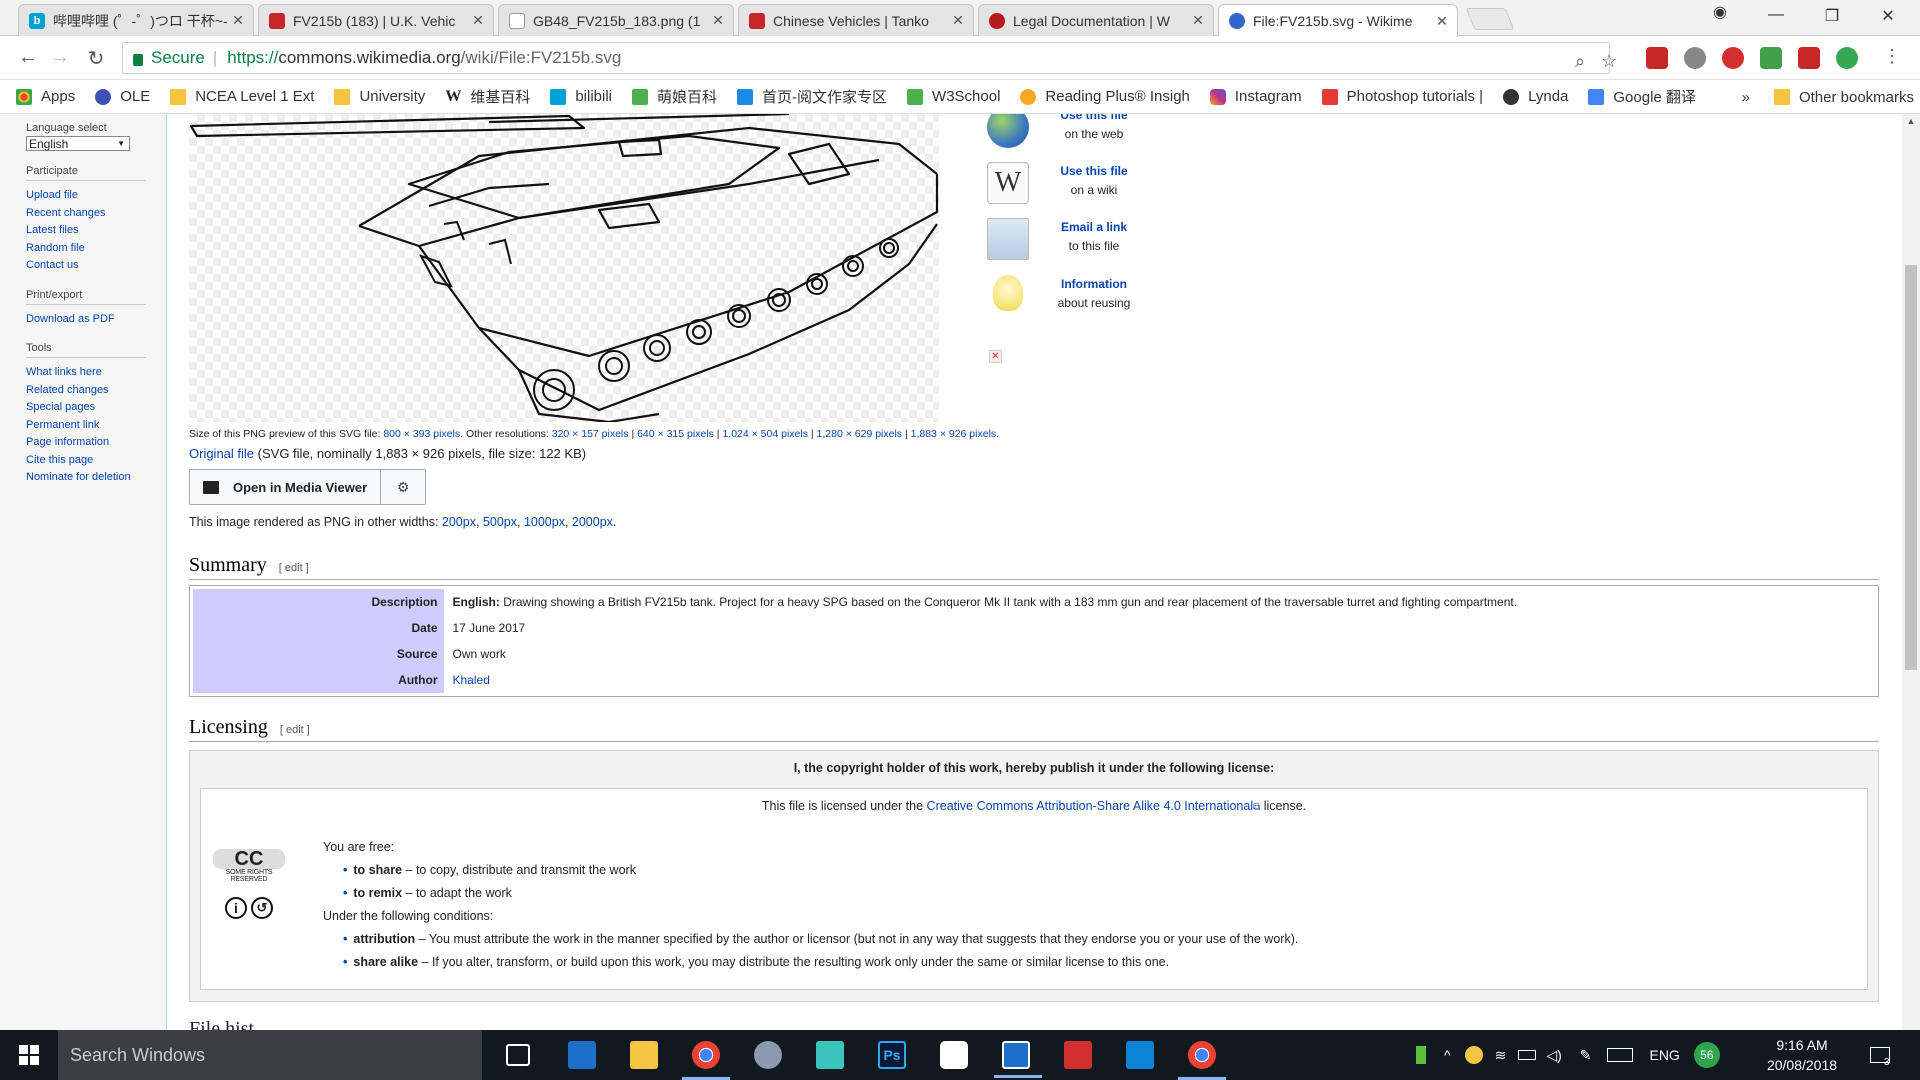  Describe the element at coordinates (96, 373) in the screenshot. I see `sidebar-link-what-links-here: What links here` at that location.